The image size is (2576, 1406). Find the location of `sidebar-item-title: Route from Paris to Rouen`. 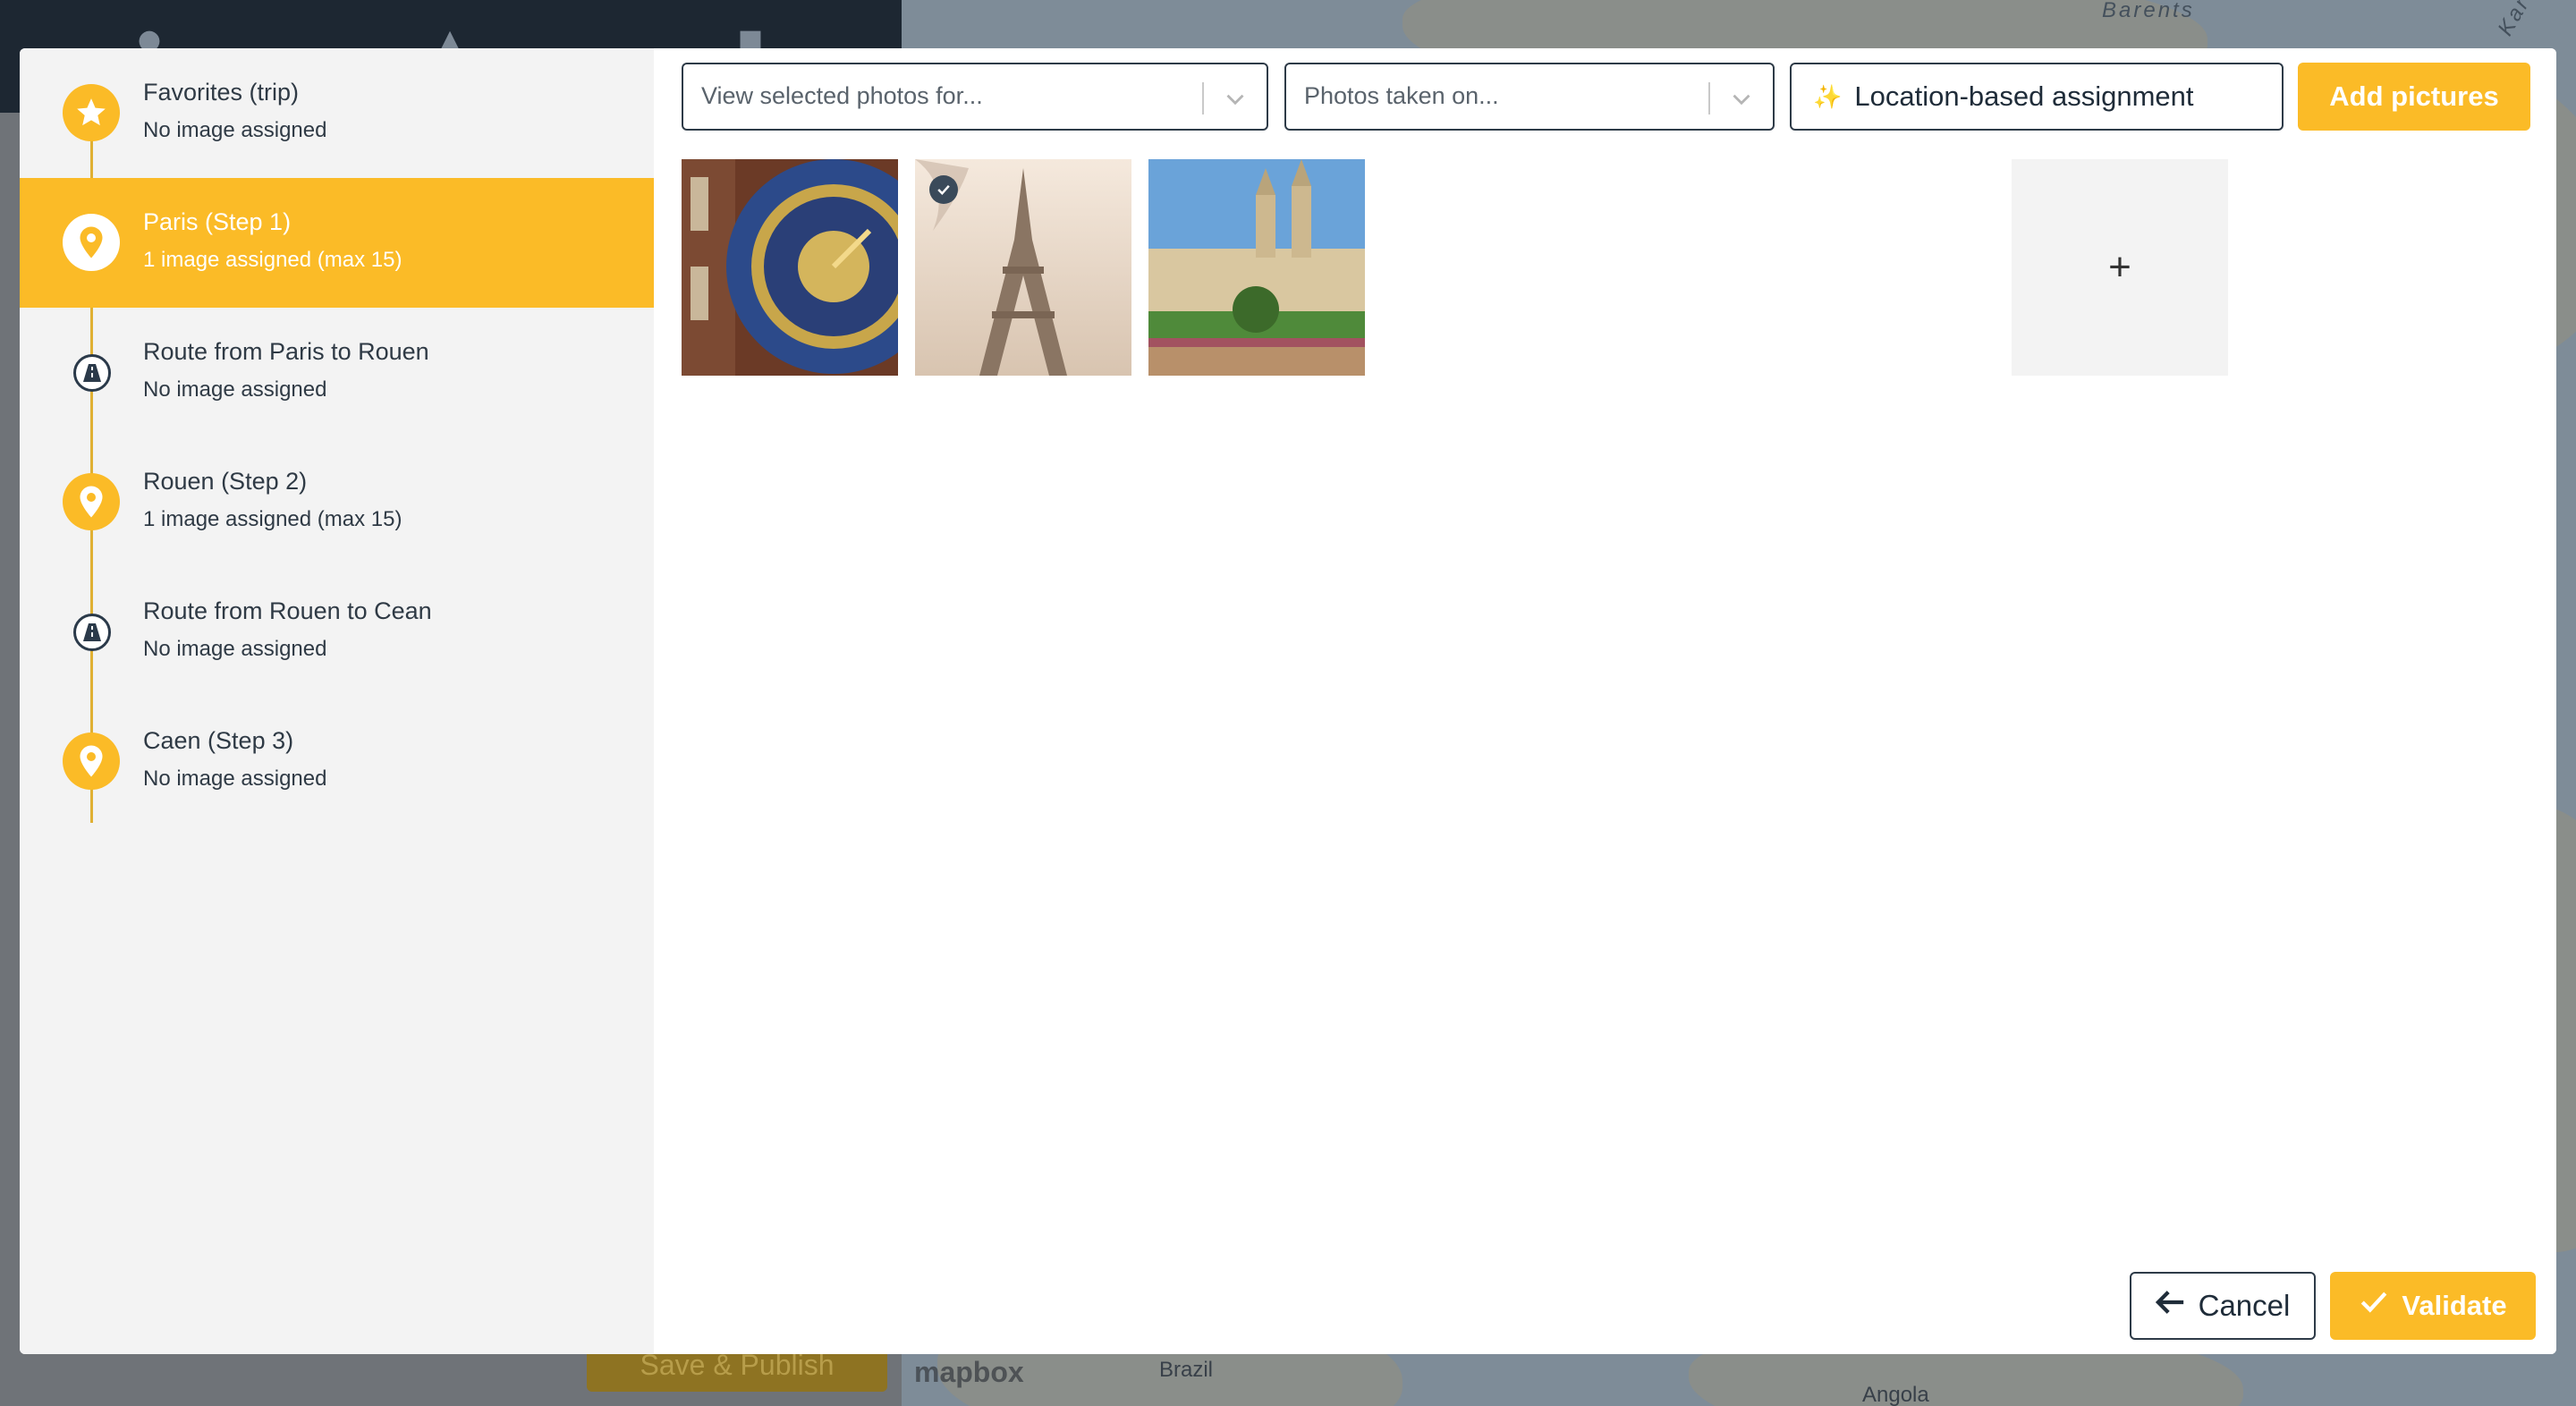

sidebar-item-title: Route from Paris to Rouen is located at coordinates (286, 352).